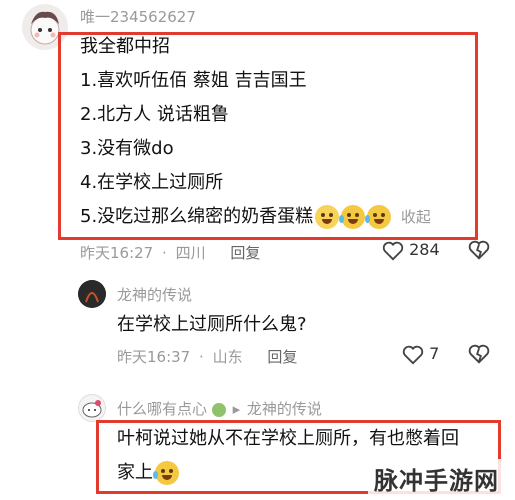 Image resolution: width=515 pixels, height=500 pixels. I want to click on like-button: 7, so click(420, 354).